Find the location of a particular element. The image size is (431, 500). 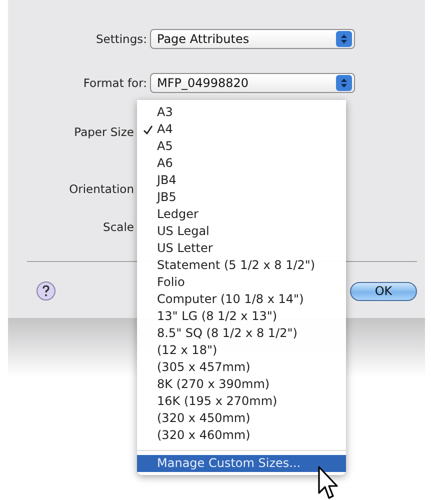

menu-item: 13" LG (8 1/2 x 13") is located at coordinates (241, 316).